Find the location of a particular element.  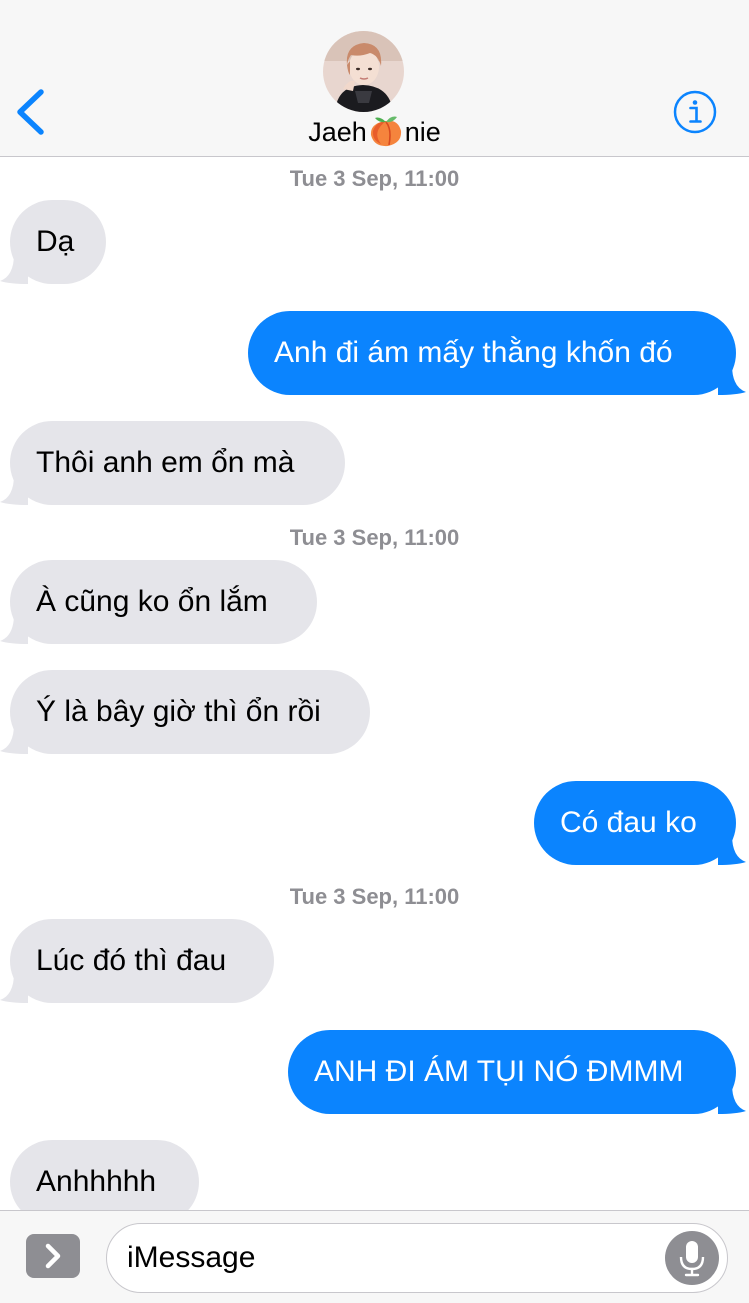

microphone-button is located at coordinates (692, 1258).